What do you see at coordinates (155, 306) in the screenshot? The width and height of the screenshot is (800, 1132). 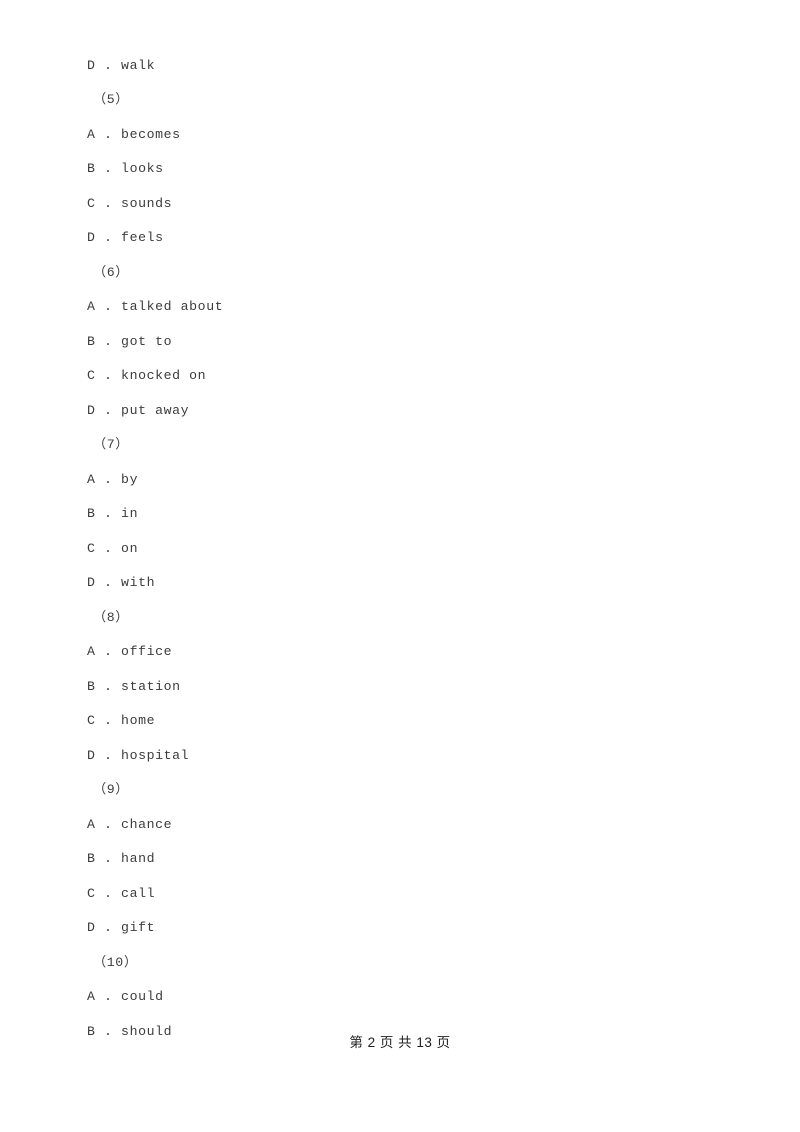 I see `answer-option-line: A . talked about` at bounding box center [155, 306].